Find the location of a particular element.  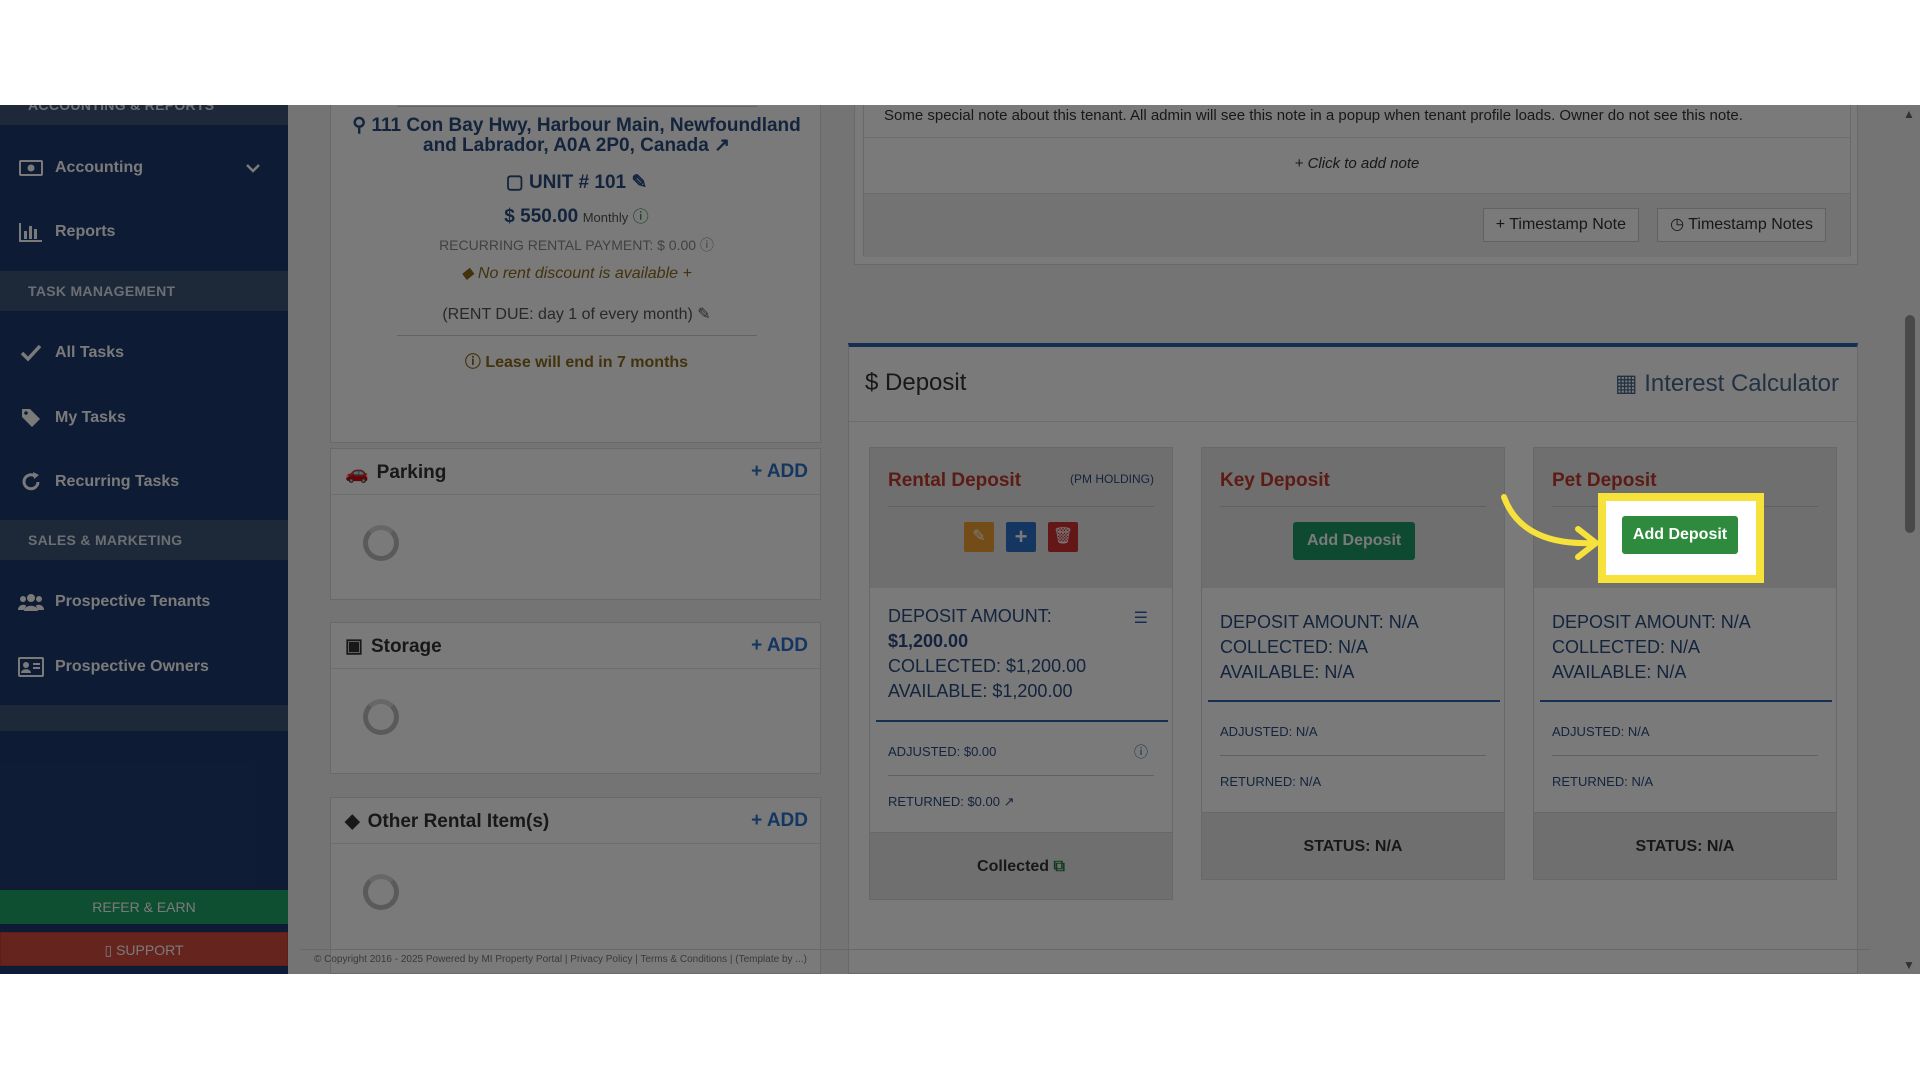

timestamp-notes-button: ◷ Timestamp Notes is located at coordinates (1741, 225).